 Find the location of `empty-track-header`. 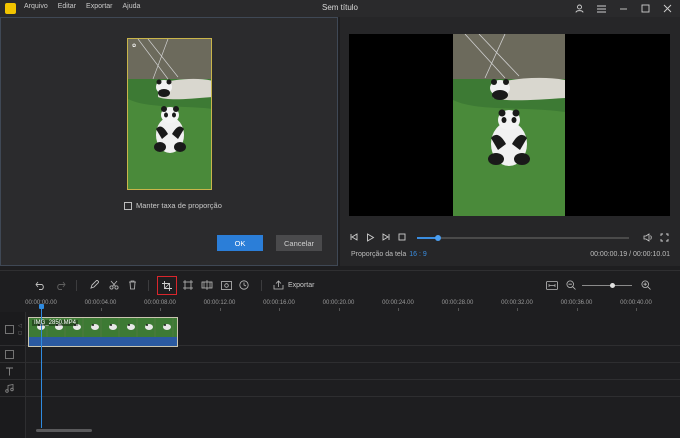

empty-track-header is located at coordinates (13, 417).